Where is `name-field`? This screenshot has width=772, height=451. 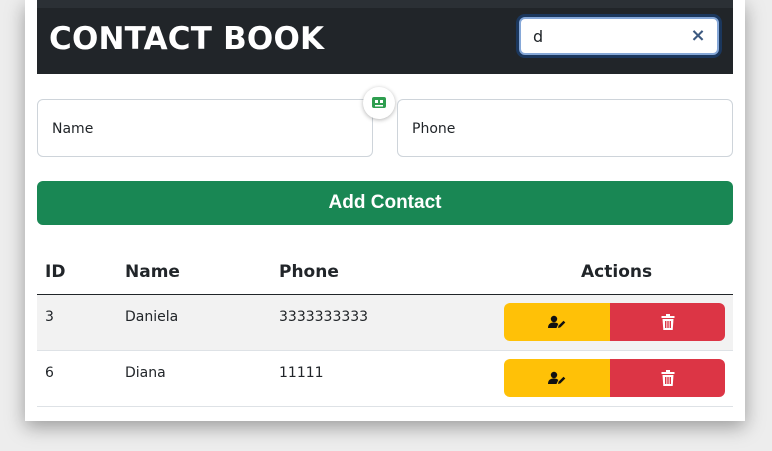 name-field is located at coordinates (205, 128).